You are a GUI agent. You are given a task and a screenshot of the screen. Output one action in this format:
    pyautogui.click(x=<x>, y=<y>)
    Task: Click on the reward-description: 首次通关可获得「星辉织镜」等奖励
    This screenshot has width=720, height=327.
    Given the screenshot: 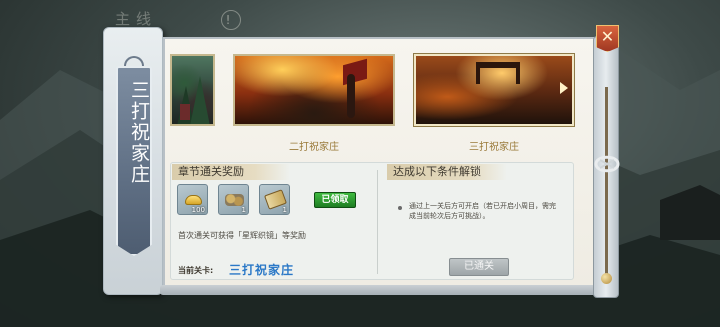 What is the action you would take?
    pyautogui.click(x=242, y=235)
    